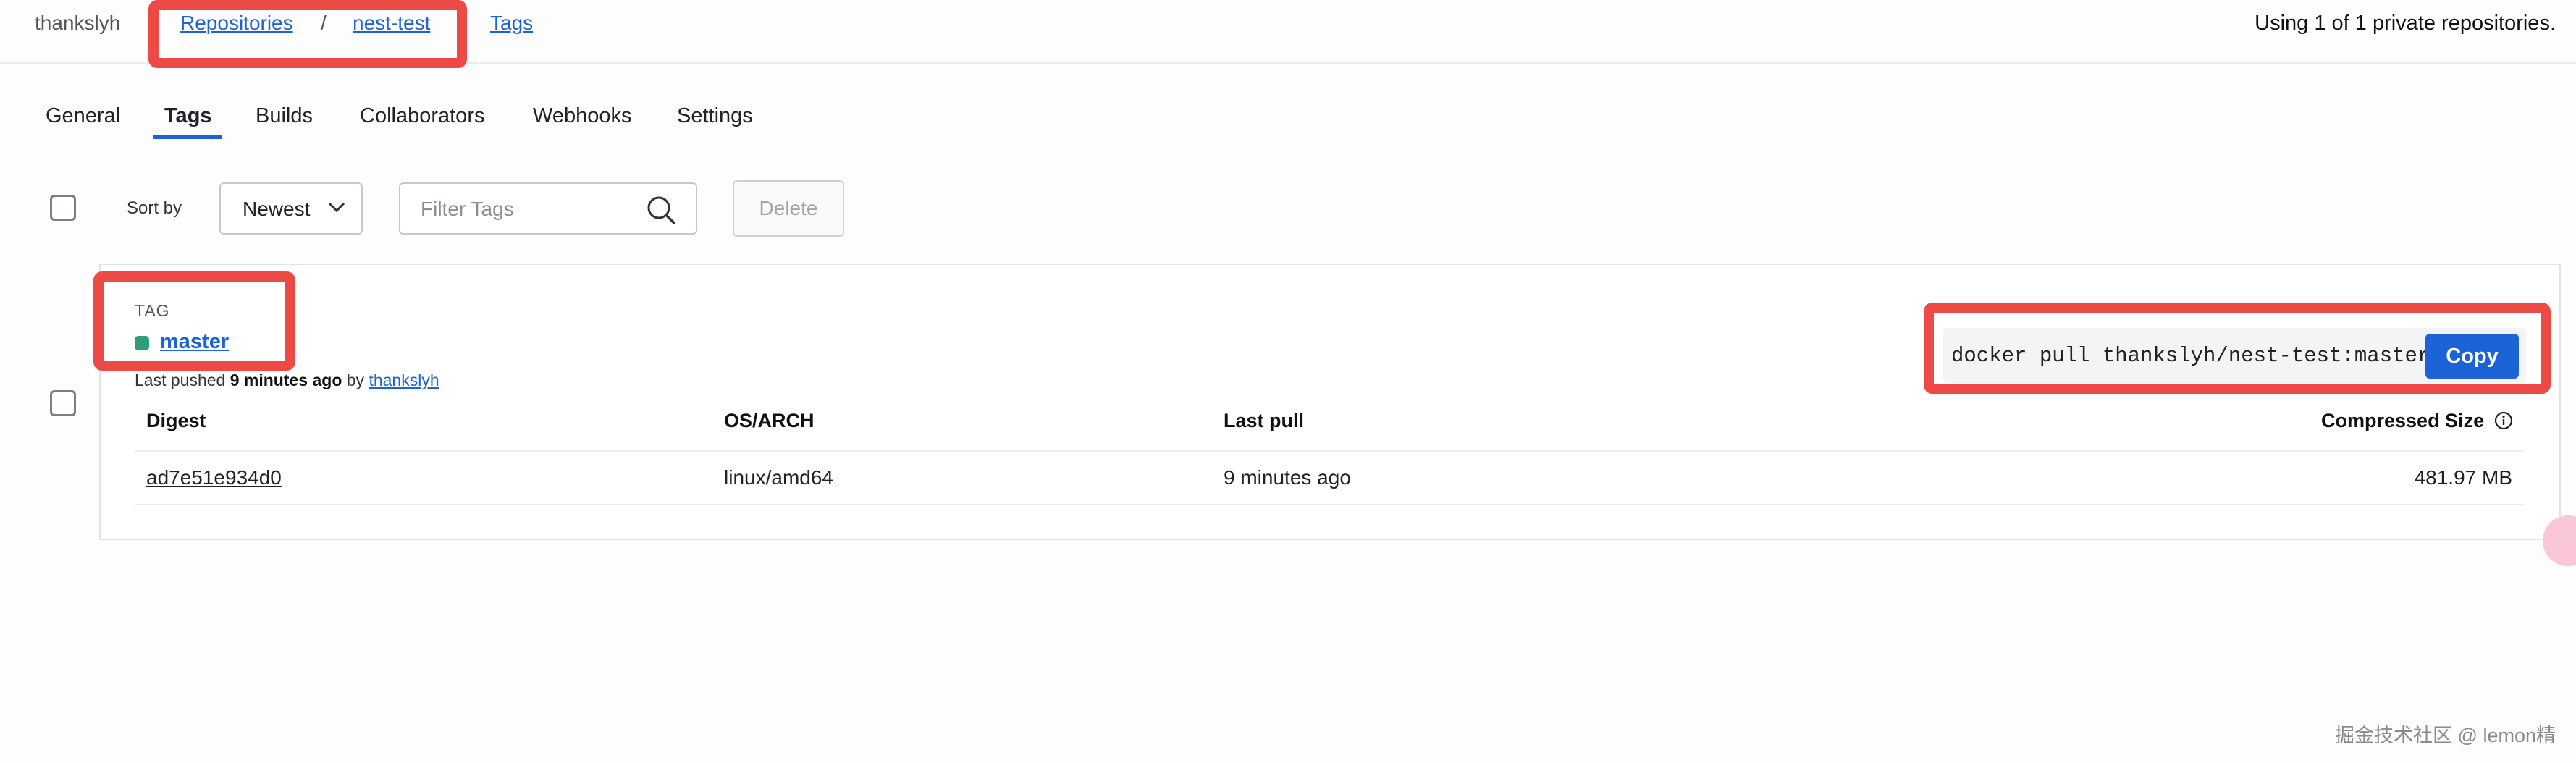 This screenshot has width=2576, height=763. Describe the element at coordinates (2403, 420) in the screenshot. I see `column-header-compressed-size: Compressed Size` at that location.